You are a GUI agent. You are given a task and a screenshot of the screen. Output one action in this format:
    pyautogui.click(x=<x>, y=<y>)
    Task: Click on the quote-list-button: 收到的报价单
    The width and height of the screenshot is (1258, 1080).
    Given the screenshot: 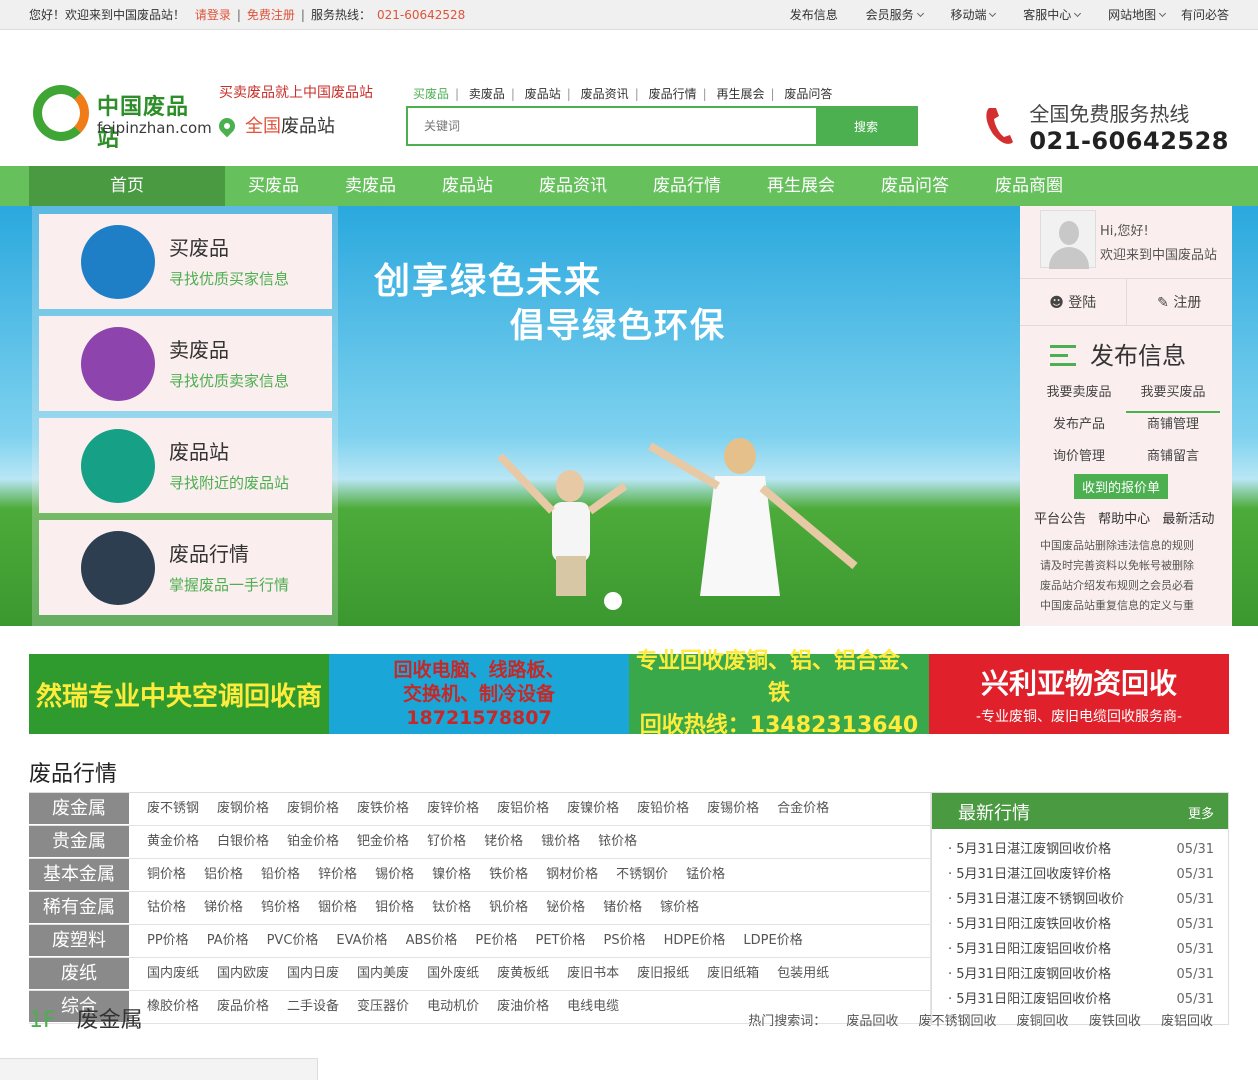 What is the action you would take?
    pyautogui.click(x=1121, y=486)
    